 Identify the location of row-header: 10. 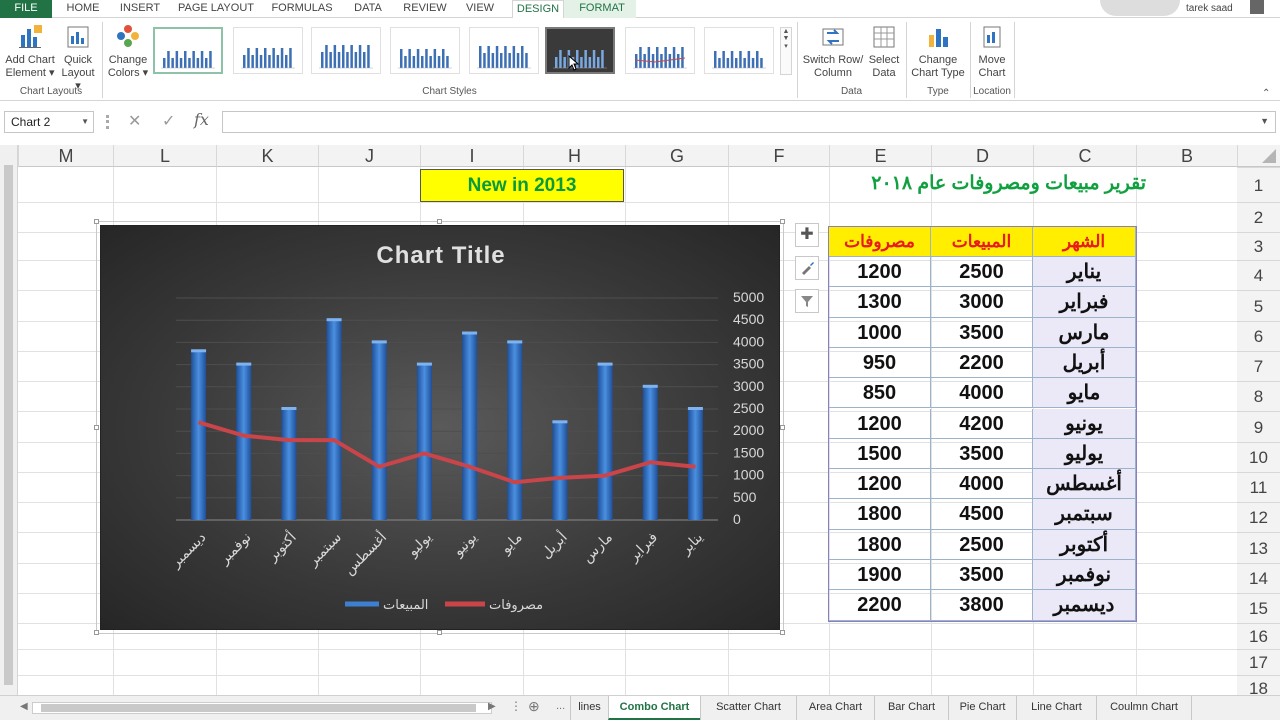
(1258, 457).